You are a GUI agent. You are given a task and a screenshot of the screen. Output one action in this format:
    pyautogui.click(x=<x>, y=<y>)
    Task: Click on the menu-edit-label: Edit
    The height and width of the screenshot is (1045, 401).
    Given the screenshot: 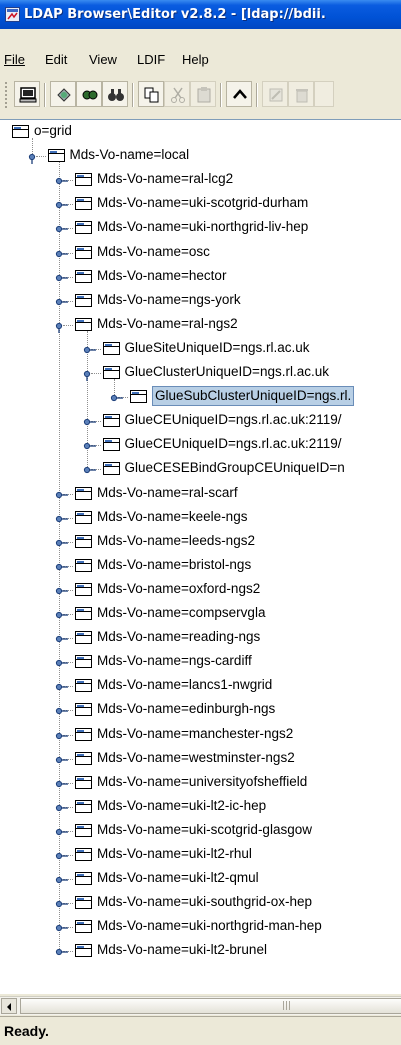 What is the action you would take?
    pyautogui.click(x=56, y=59)
    